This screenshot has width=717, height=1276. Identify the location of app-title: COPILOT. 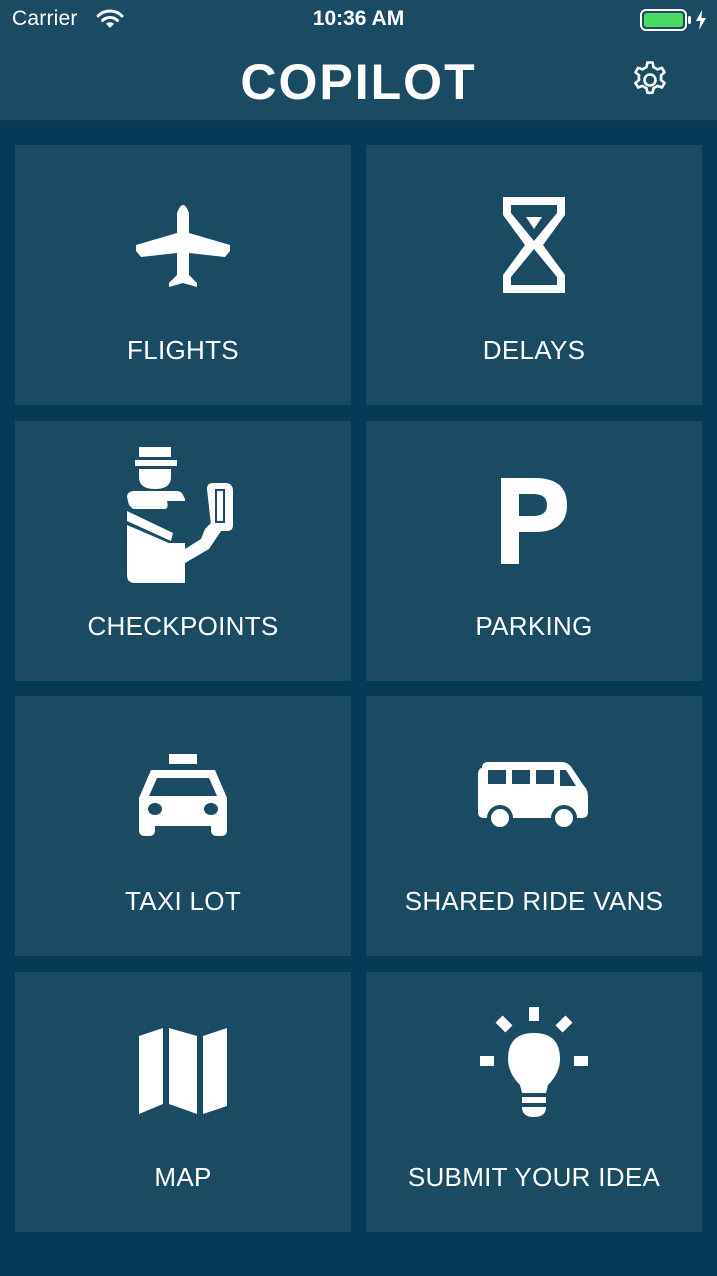
(358, 82).